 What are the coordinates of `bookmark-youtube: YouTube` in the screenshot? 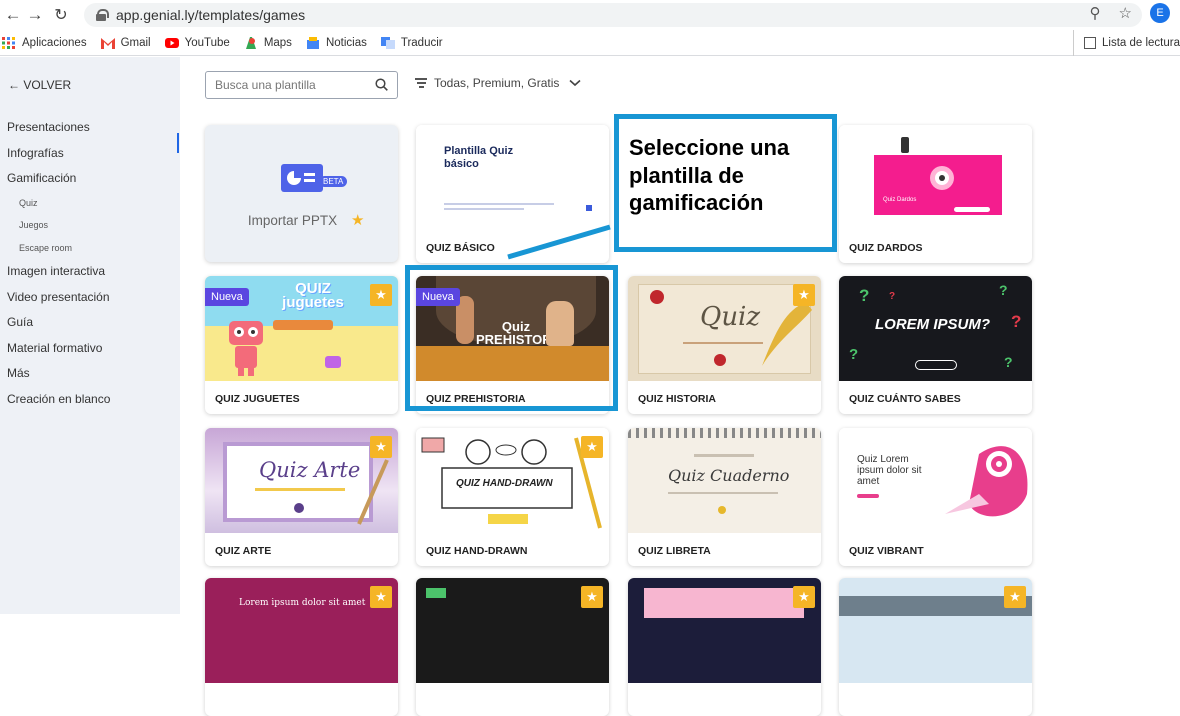 It's located at (197, 42).